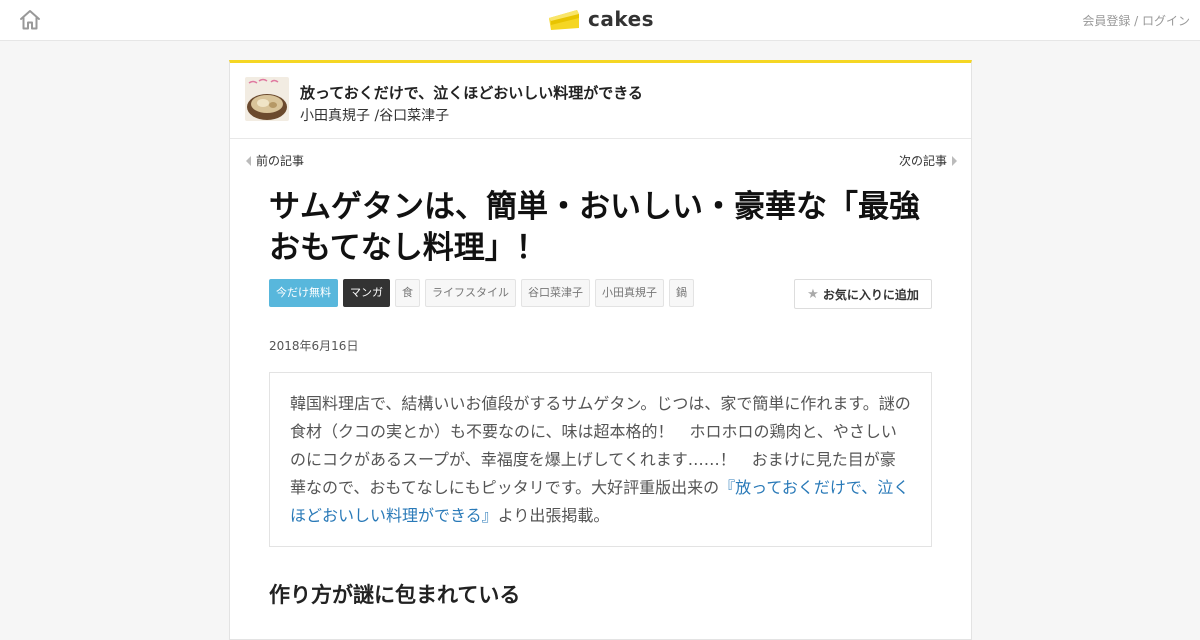  I want to click on logo-text: cakes, so click(621, 19).